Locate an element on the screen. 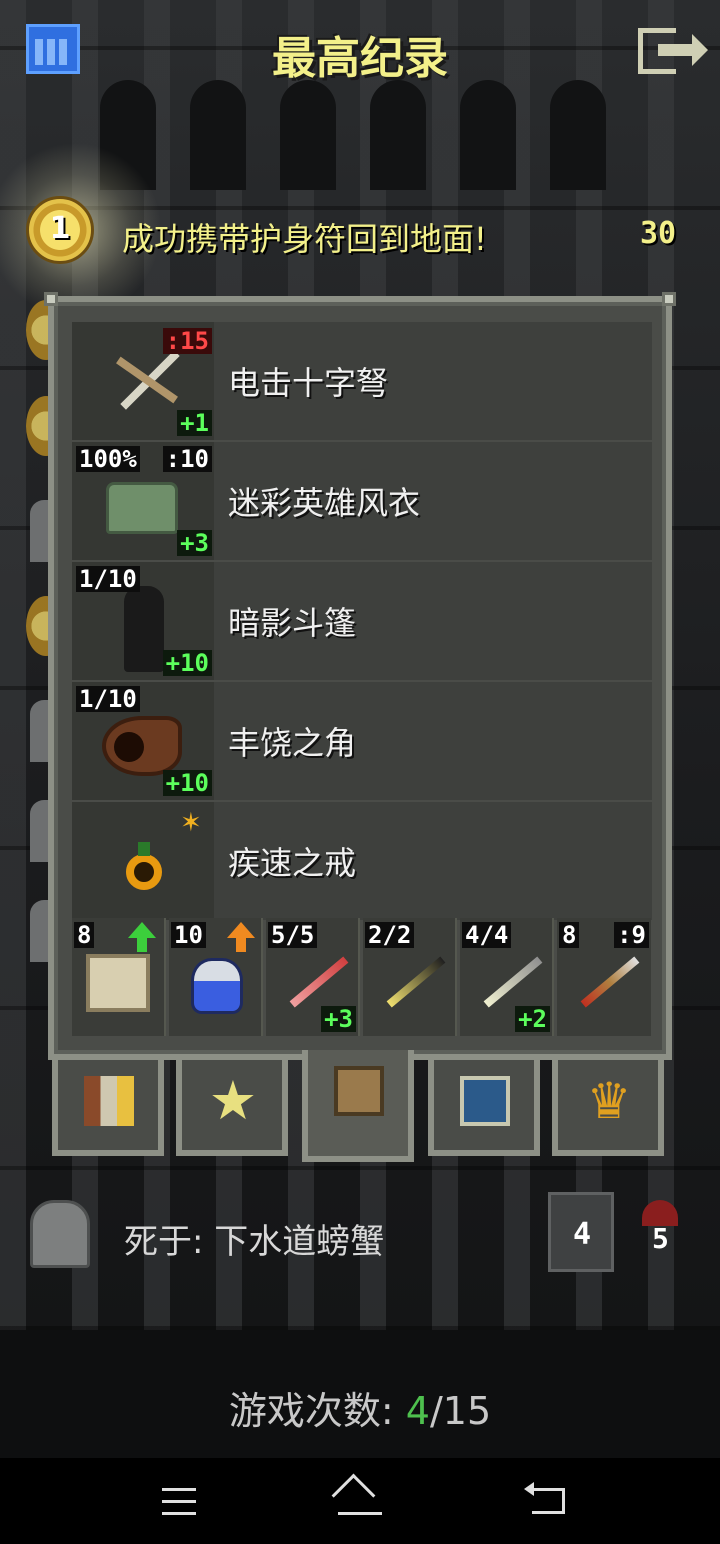  item-upgrade-tag: +3 is located at coordinates (194, 543).